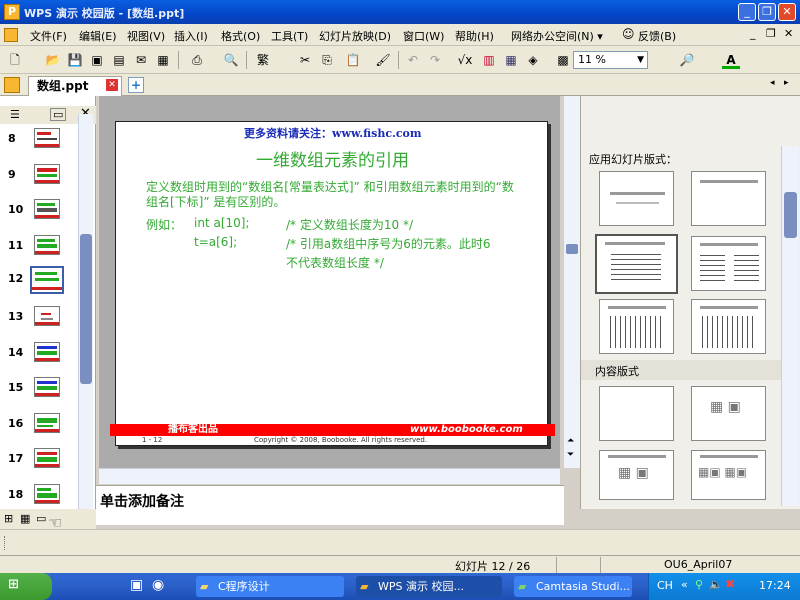 This screenshot has width=800, height=600. I want to click on layout-title-only, so click(728, 198).